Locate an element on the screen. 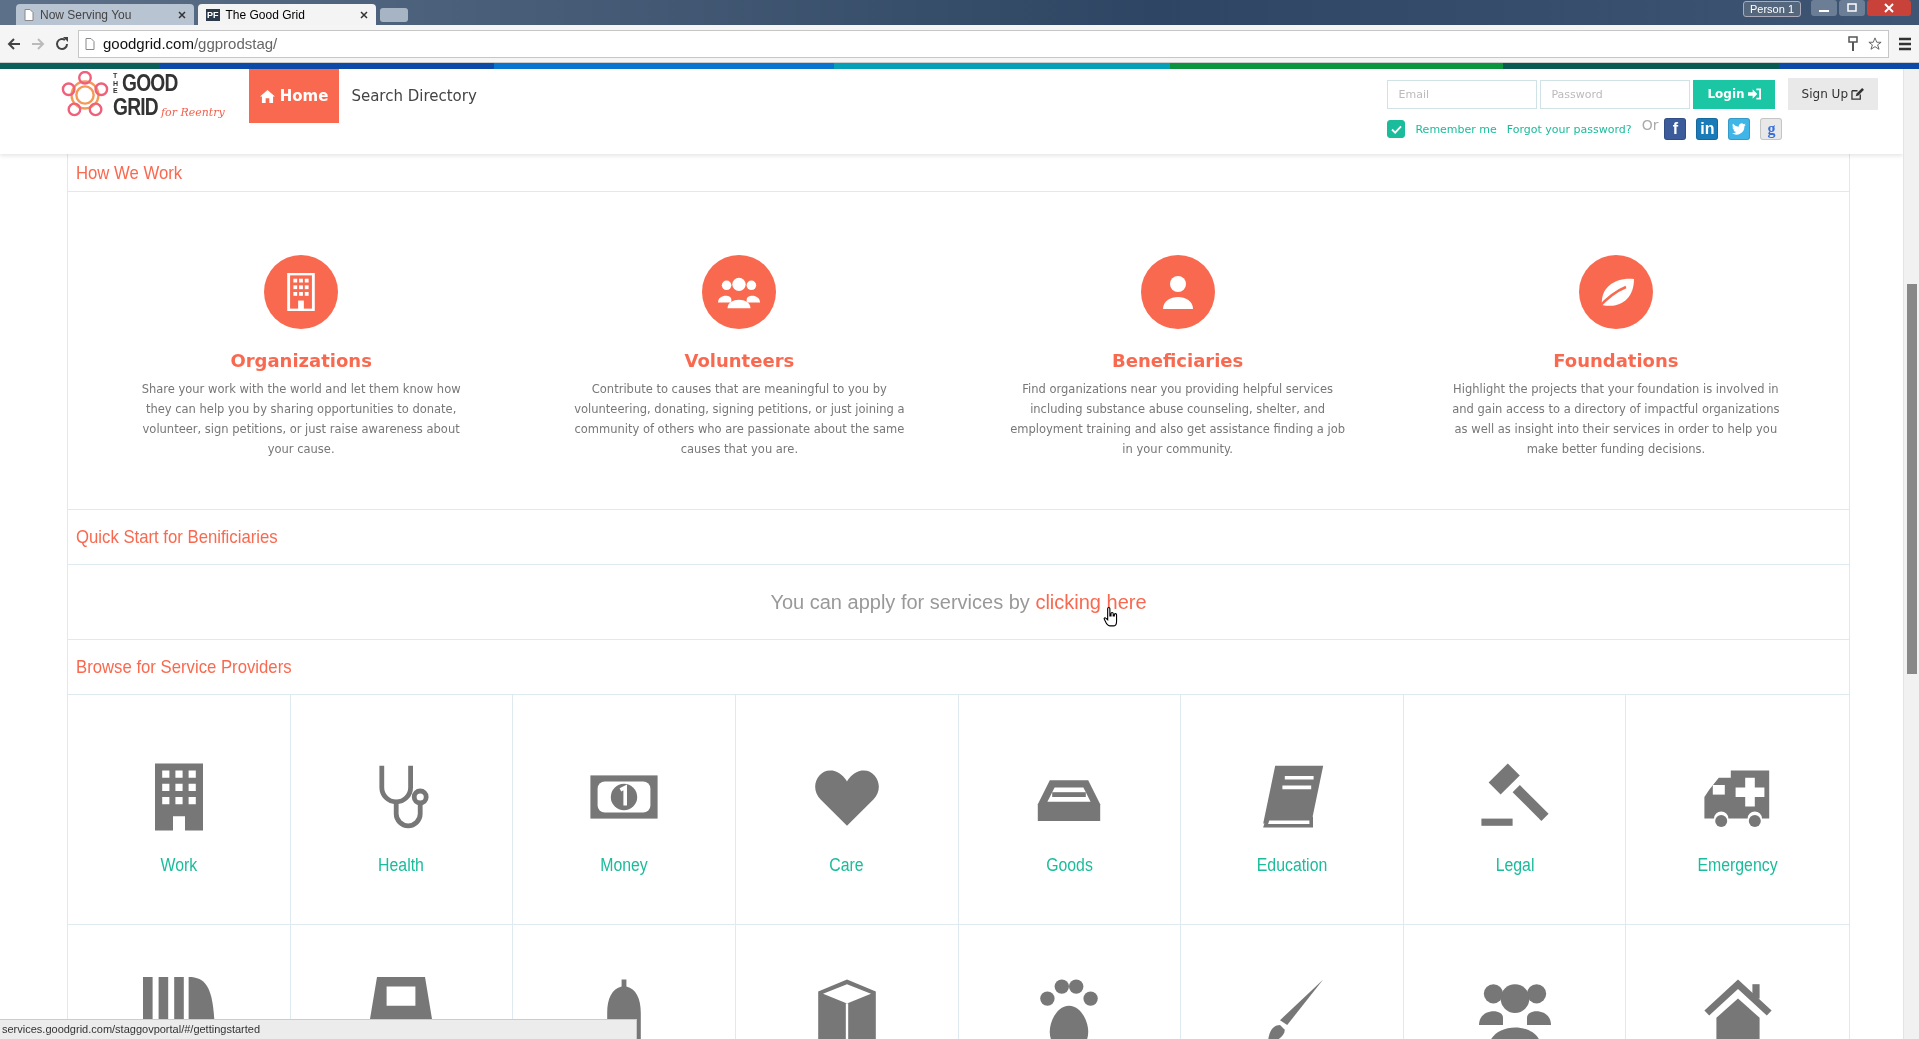  category-label: Legal is located at coordinates (1514, 865).